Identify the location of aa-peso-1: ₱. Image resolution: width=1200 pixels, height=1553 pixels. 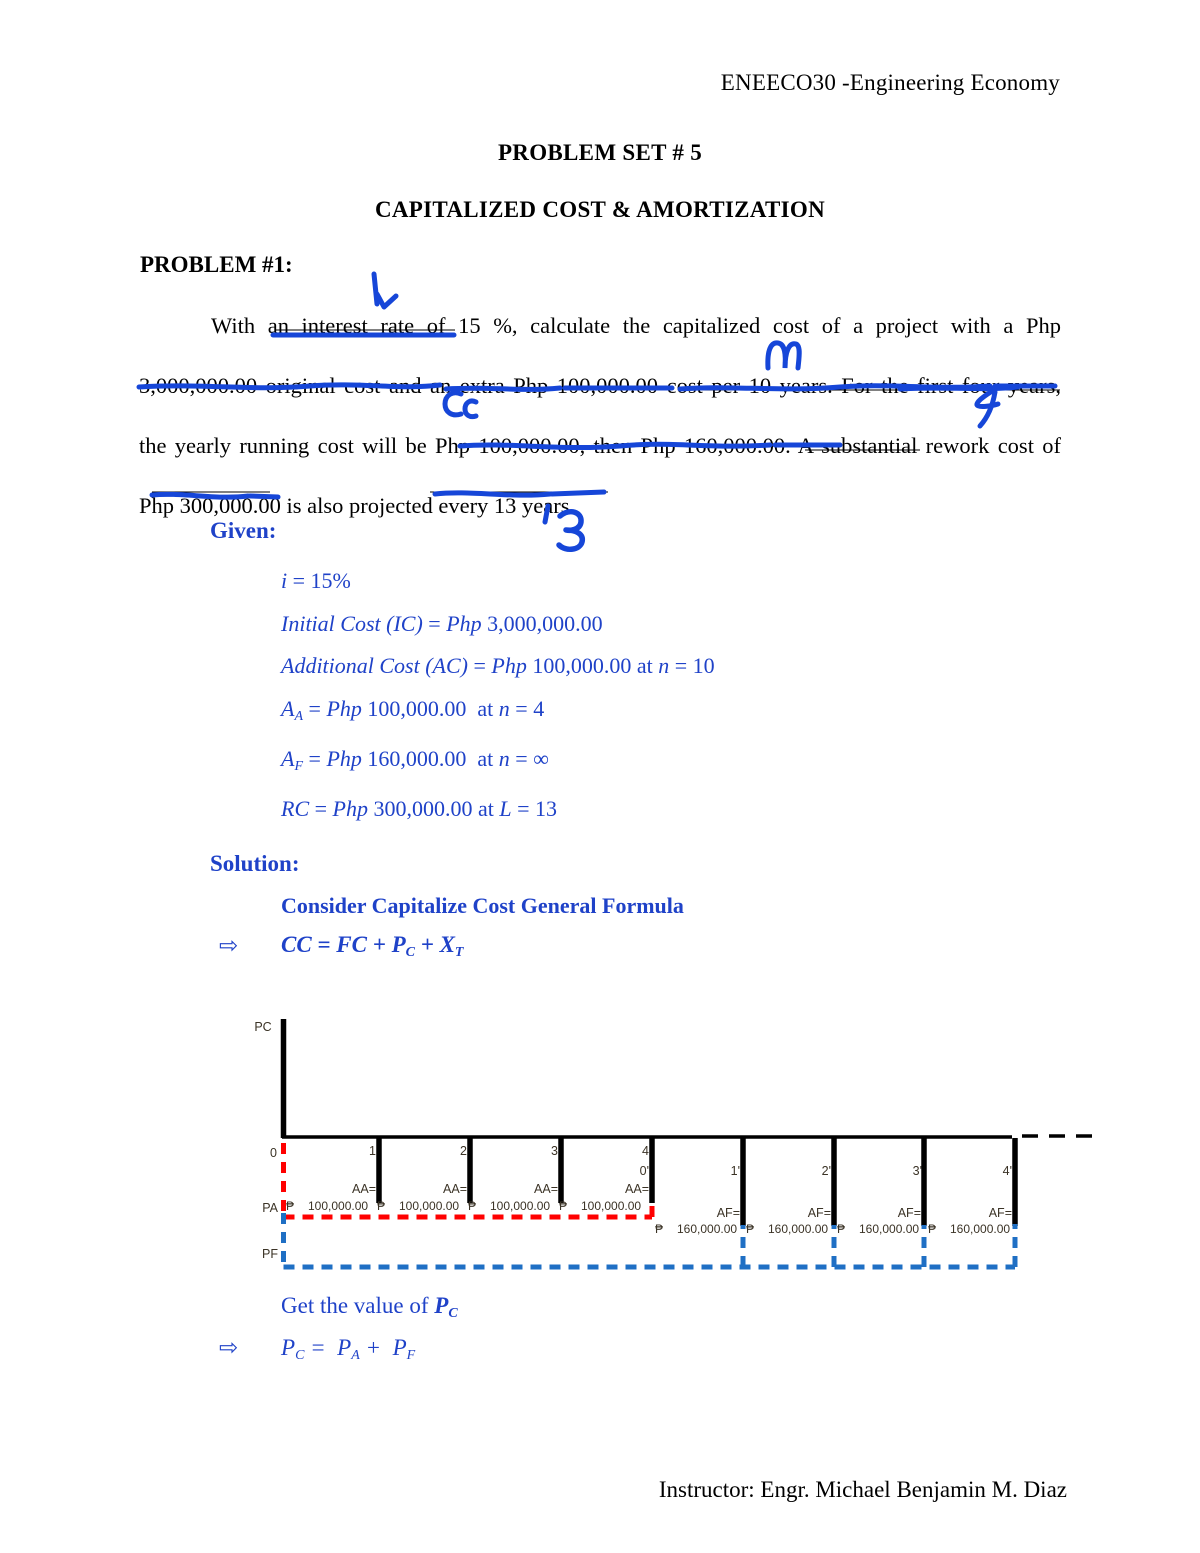
(290, 1206).